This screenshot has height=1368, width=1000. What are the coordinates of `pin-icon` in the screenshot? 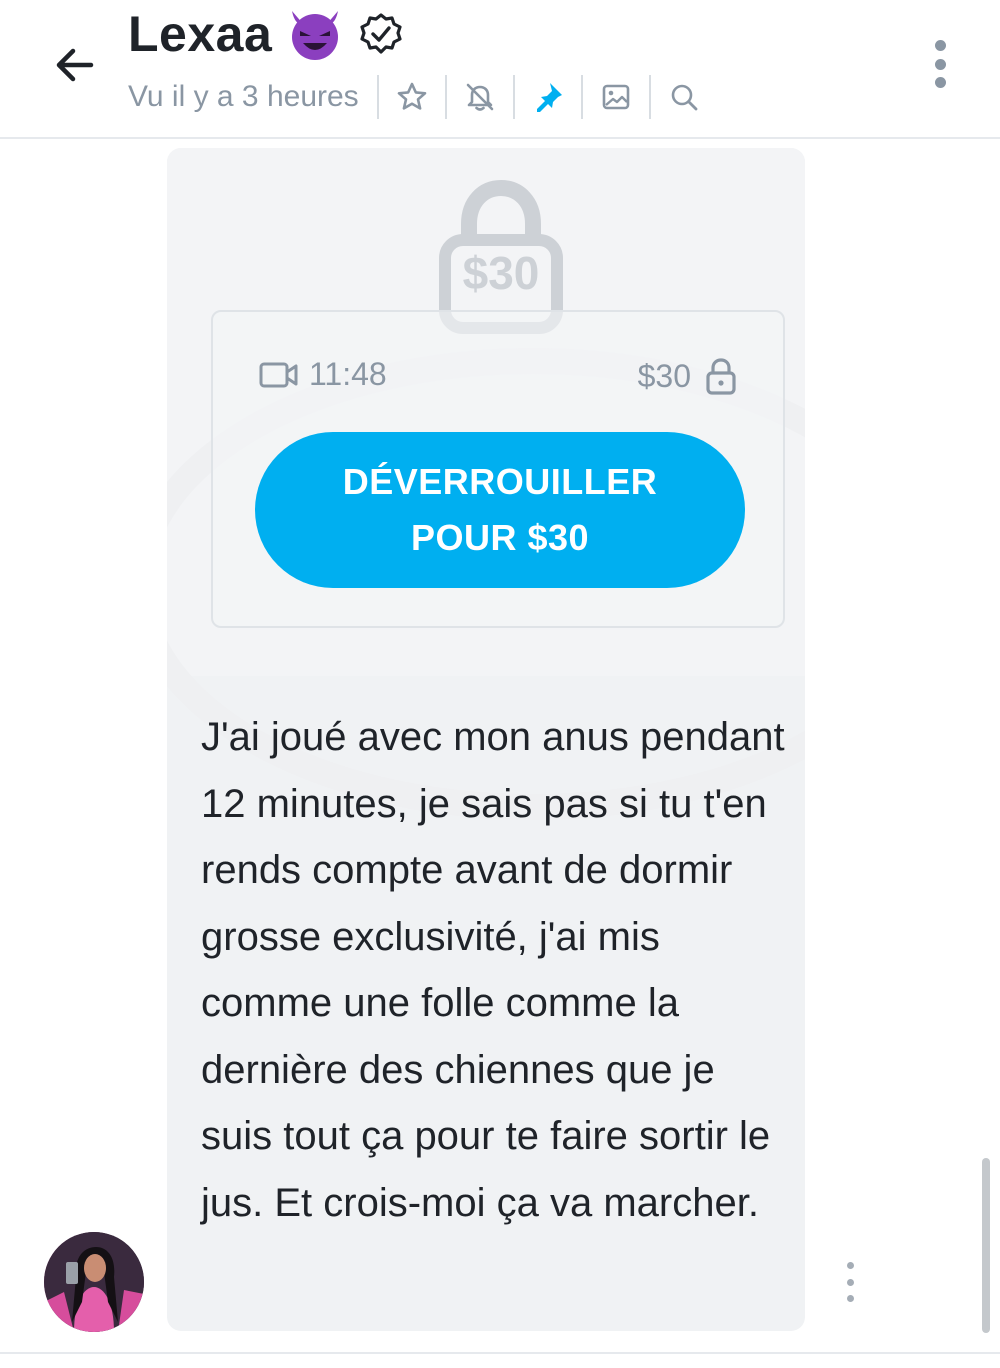 It's located at (549, 97).